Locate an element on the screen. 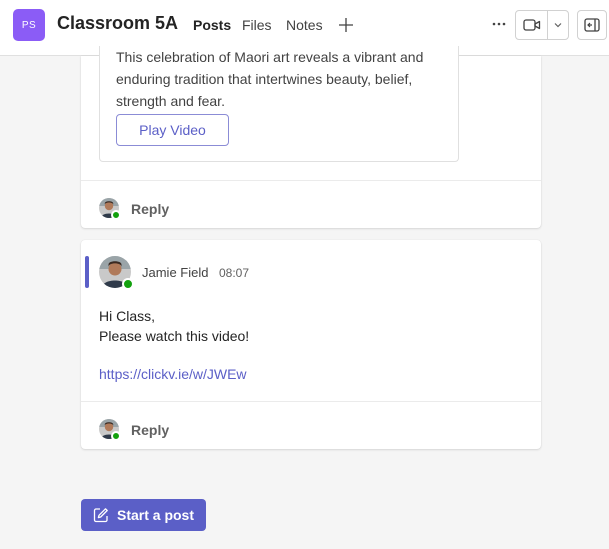  chevron-down-icon is located at coordinates (558, 25).